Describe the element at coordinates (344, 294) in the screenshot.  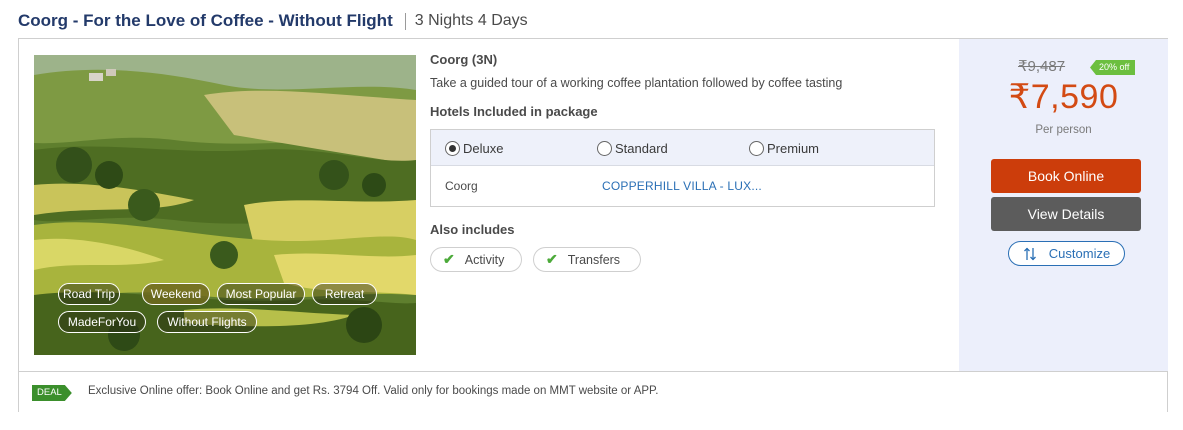
I see `tag-retreat: Retreat` at that location.